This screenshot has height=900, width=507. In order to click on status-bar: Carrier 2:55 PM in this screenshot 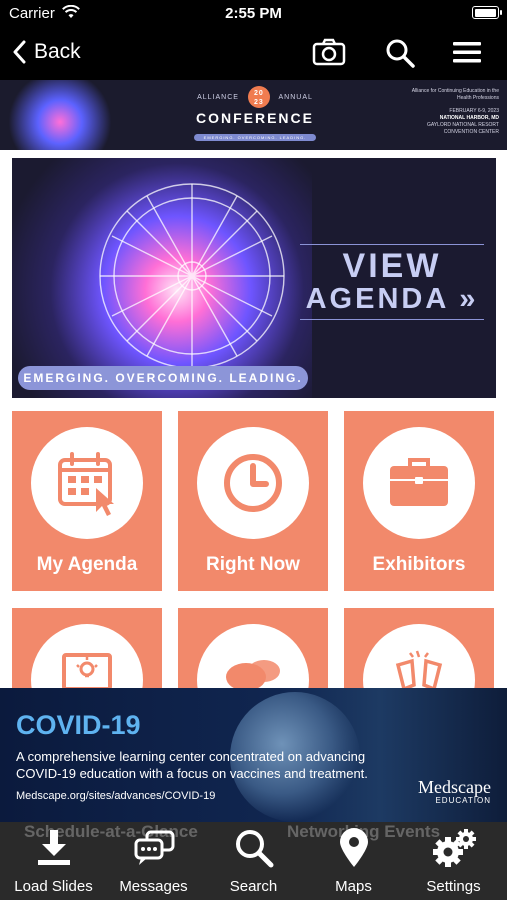, I will do `click(253, 14)`.